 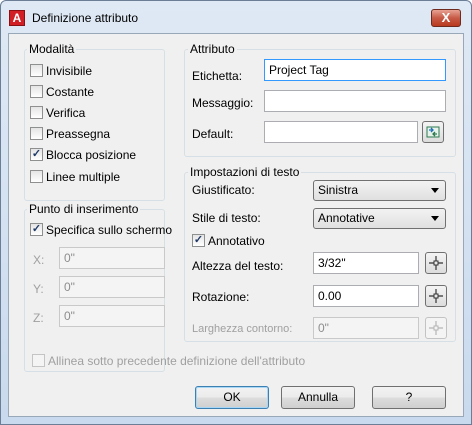 What do you see at coordinates (318, 397) in the screenshot?
I see `cancel-button: Annulla` at bounding box center [318, 397].